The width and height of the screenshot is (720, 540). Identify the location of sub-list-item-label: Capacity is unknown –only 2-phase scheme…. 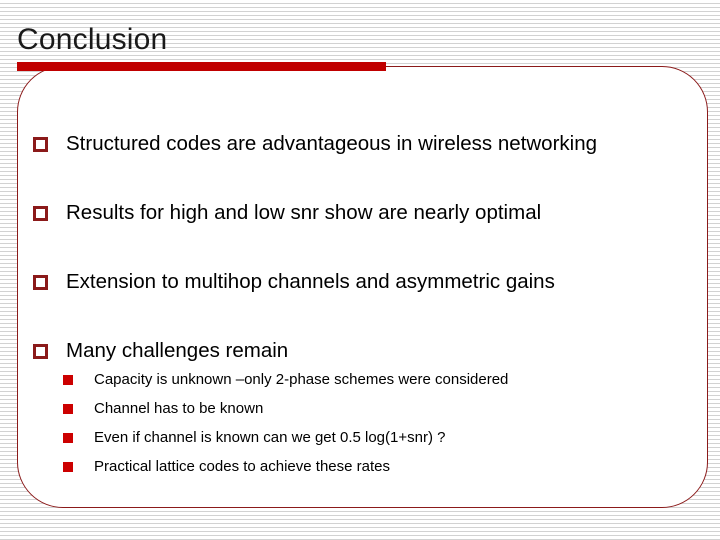
(301, 379).